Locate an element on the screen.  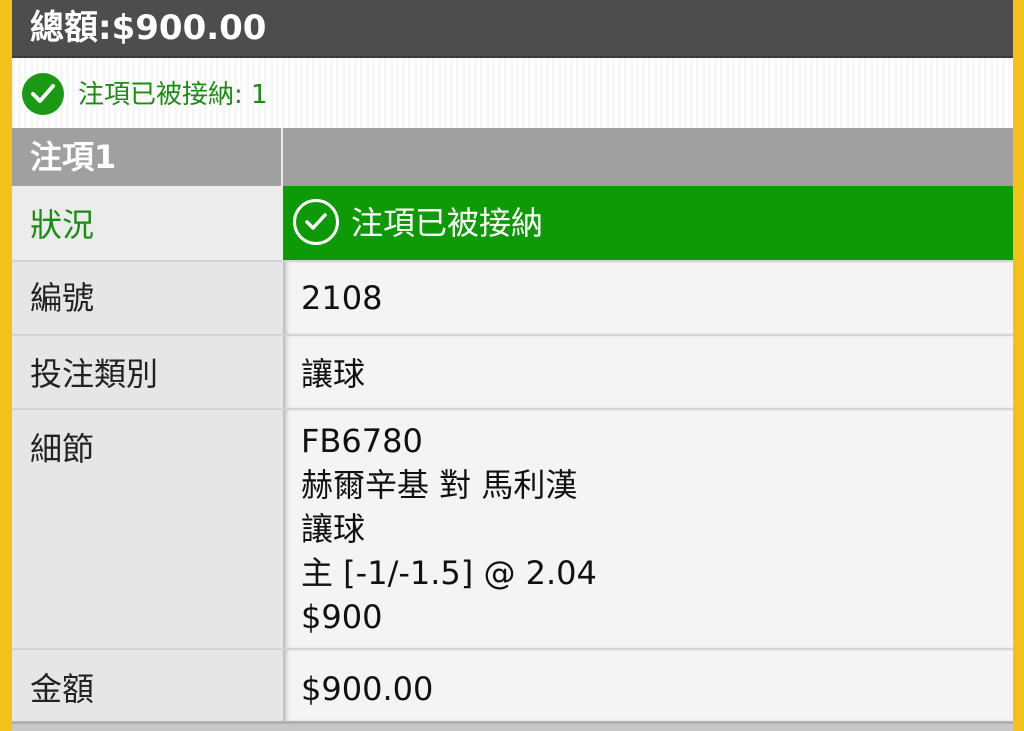
details-line-match-code: FB6780 is located at coordinates (362, 441).